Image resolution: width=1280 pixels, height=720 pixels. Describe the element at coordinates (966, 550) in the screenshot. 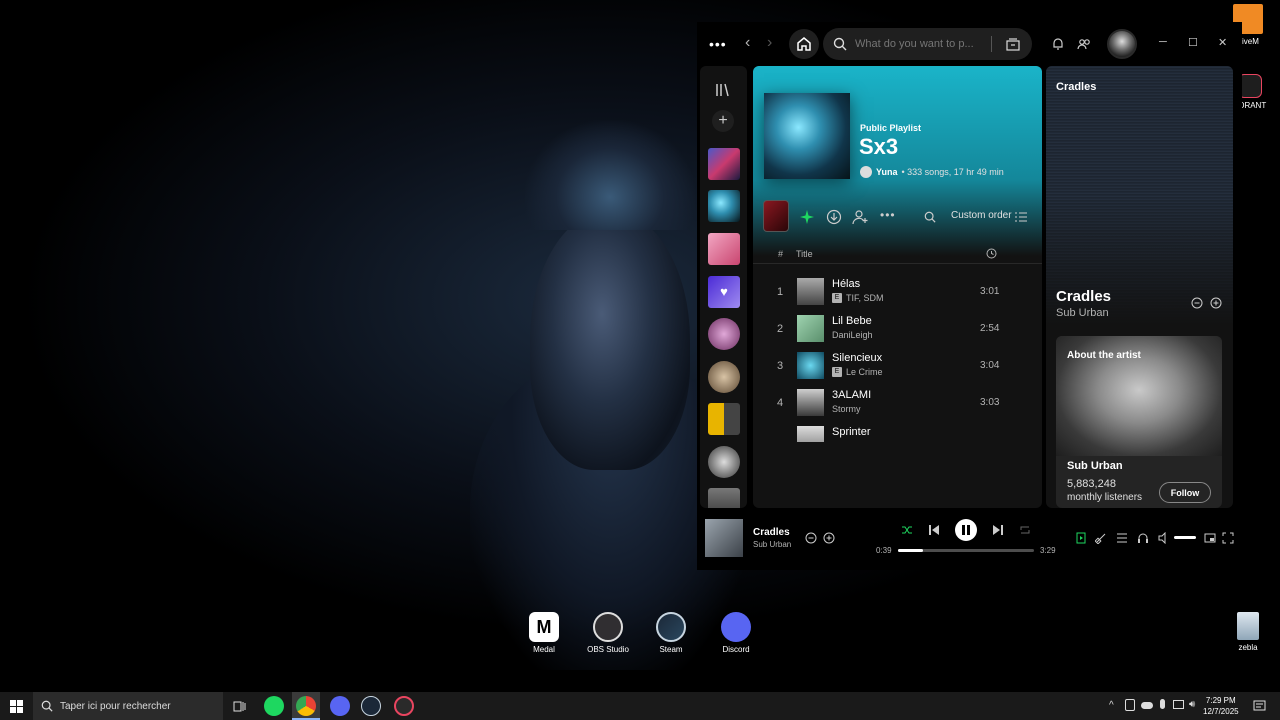

I see `progress-bar` at that location.